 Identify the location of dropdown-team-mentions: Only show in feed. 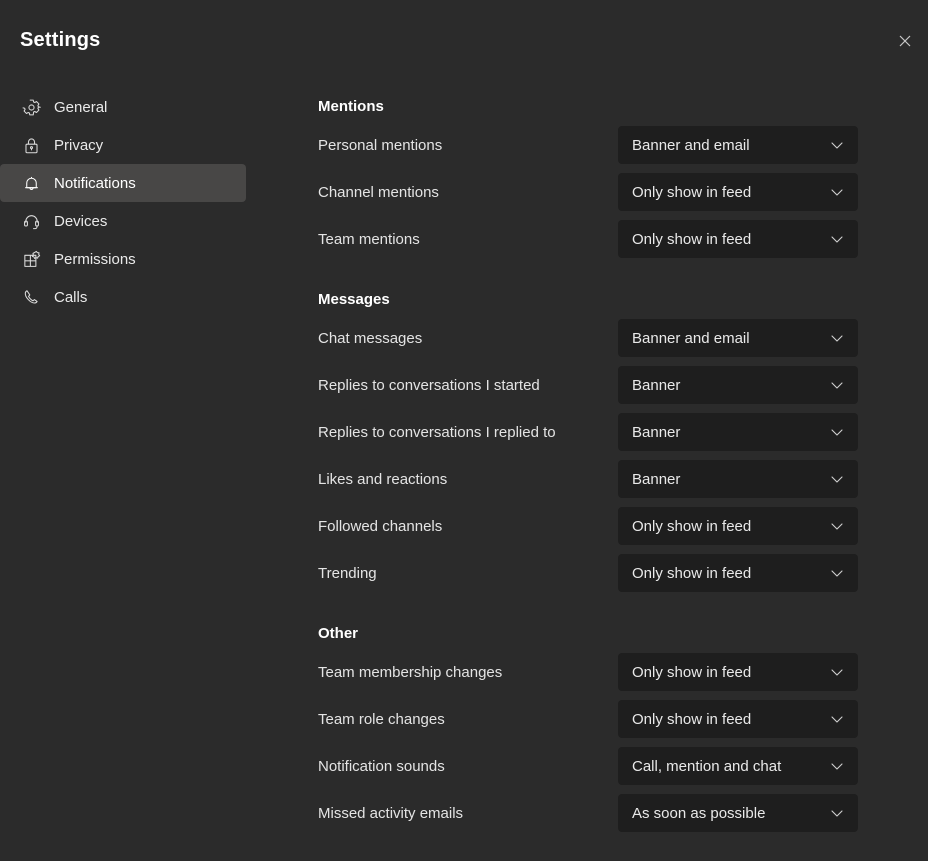
(738, 239).